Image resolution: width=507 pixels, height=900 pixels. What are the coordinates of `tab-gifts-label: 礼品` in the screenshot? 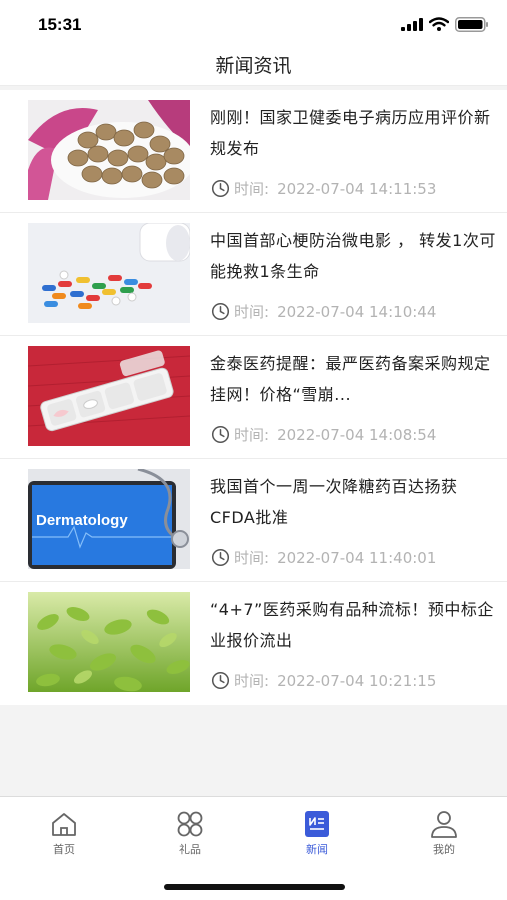 It's located at (190, 849).